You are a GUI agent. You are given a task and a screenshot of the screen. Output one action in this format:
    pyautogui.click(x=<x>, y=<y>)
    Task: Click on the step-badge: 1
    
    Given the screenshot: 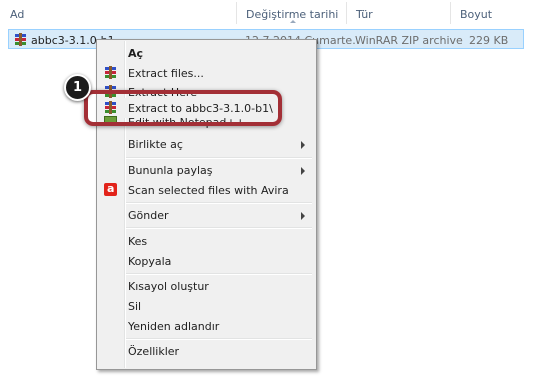 What is the action you would take?
    pyautogui.click(x=77, y=87)
    